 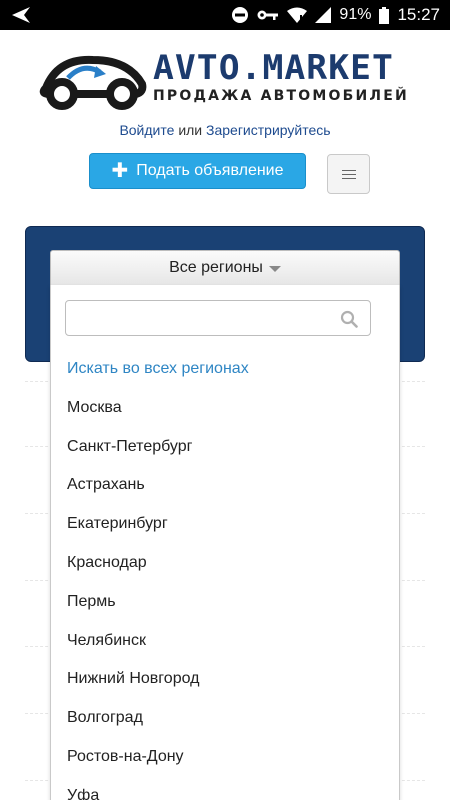 I want to click on region-search-input, so click(x=204, y=318).